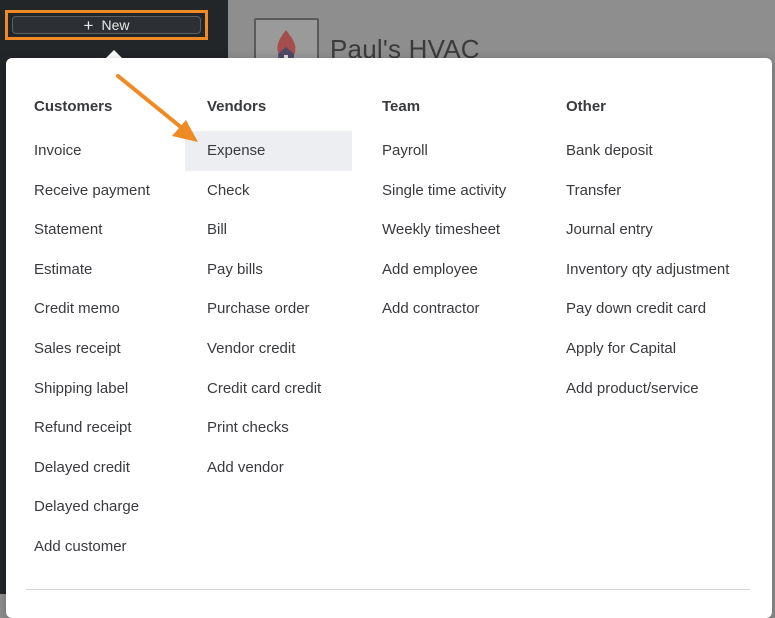  What do you see at coordinates (388, 589) in the screenshot?
I see `menu-bottom-divider` at bounding box center [388, 589].